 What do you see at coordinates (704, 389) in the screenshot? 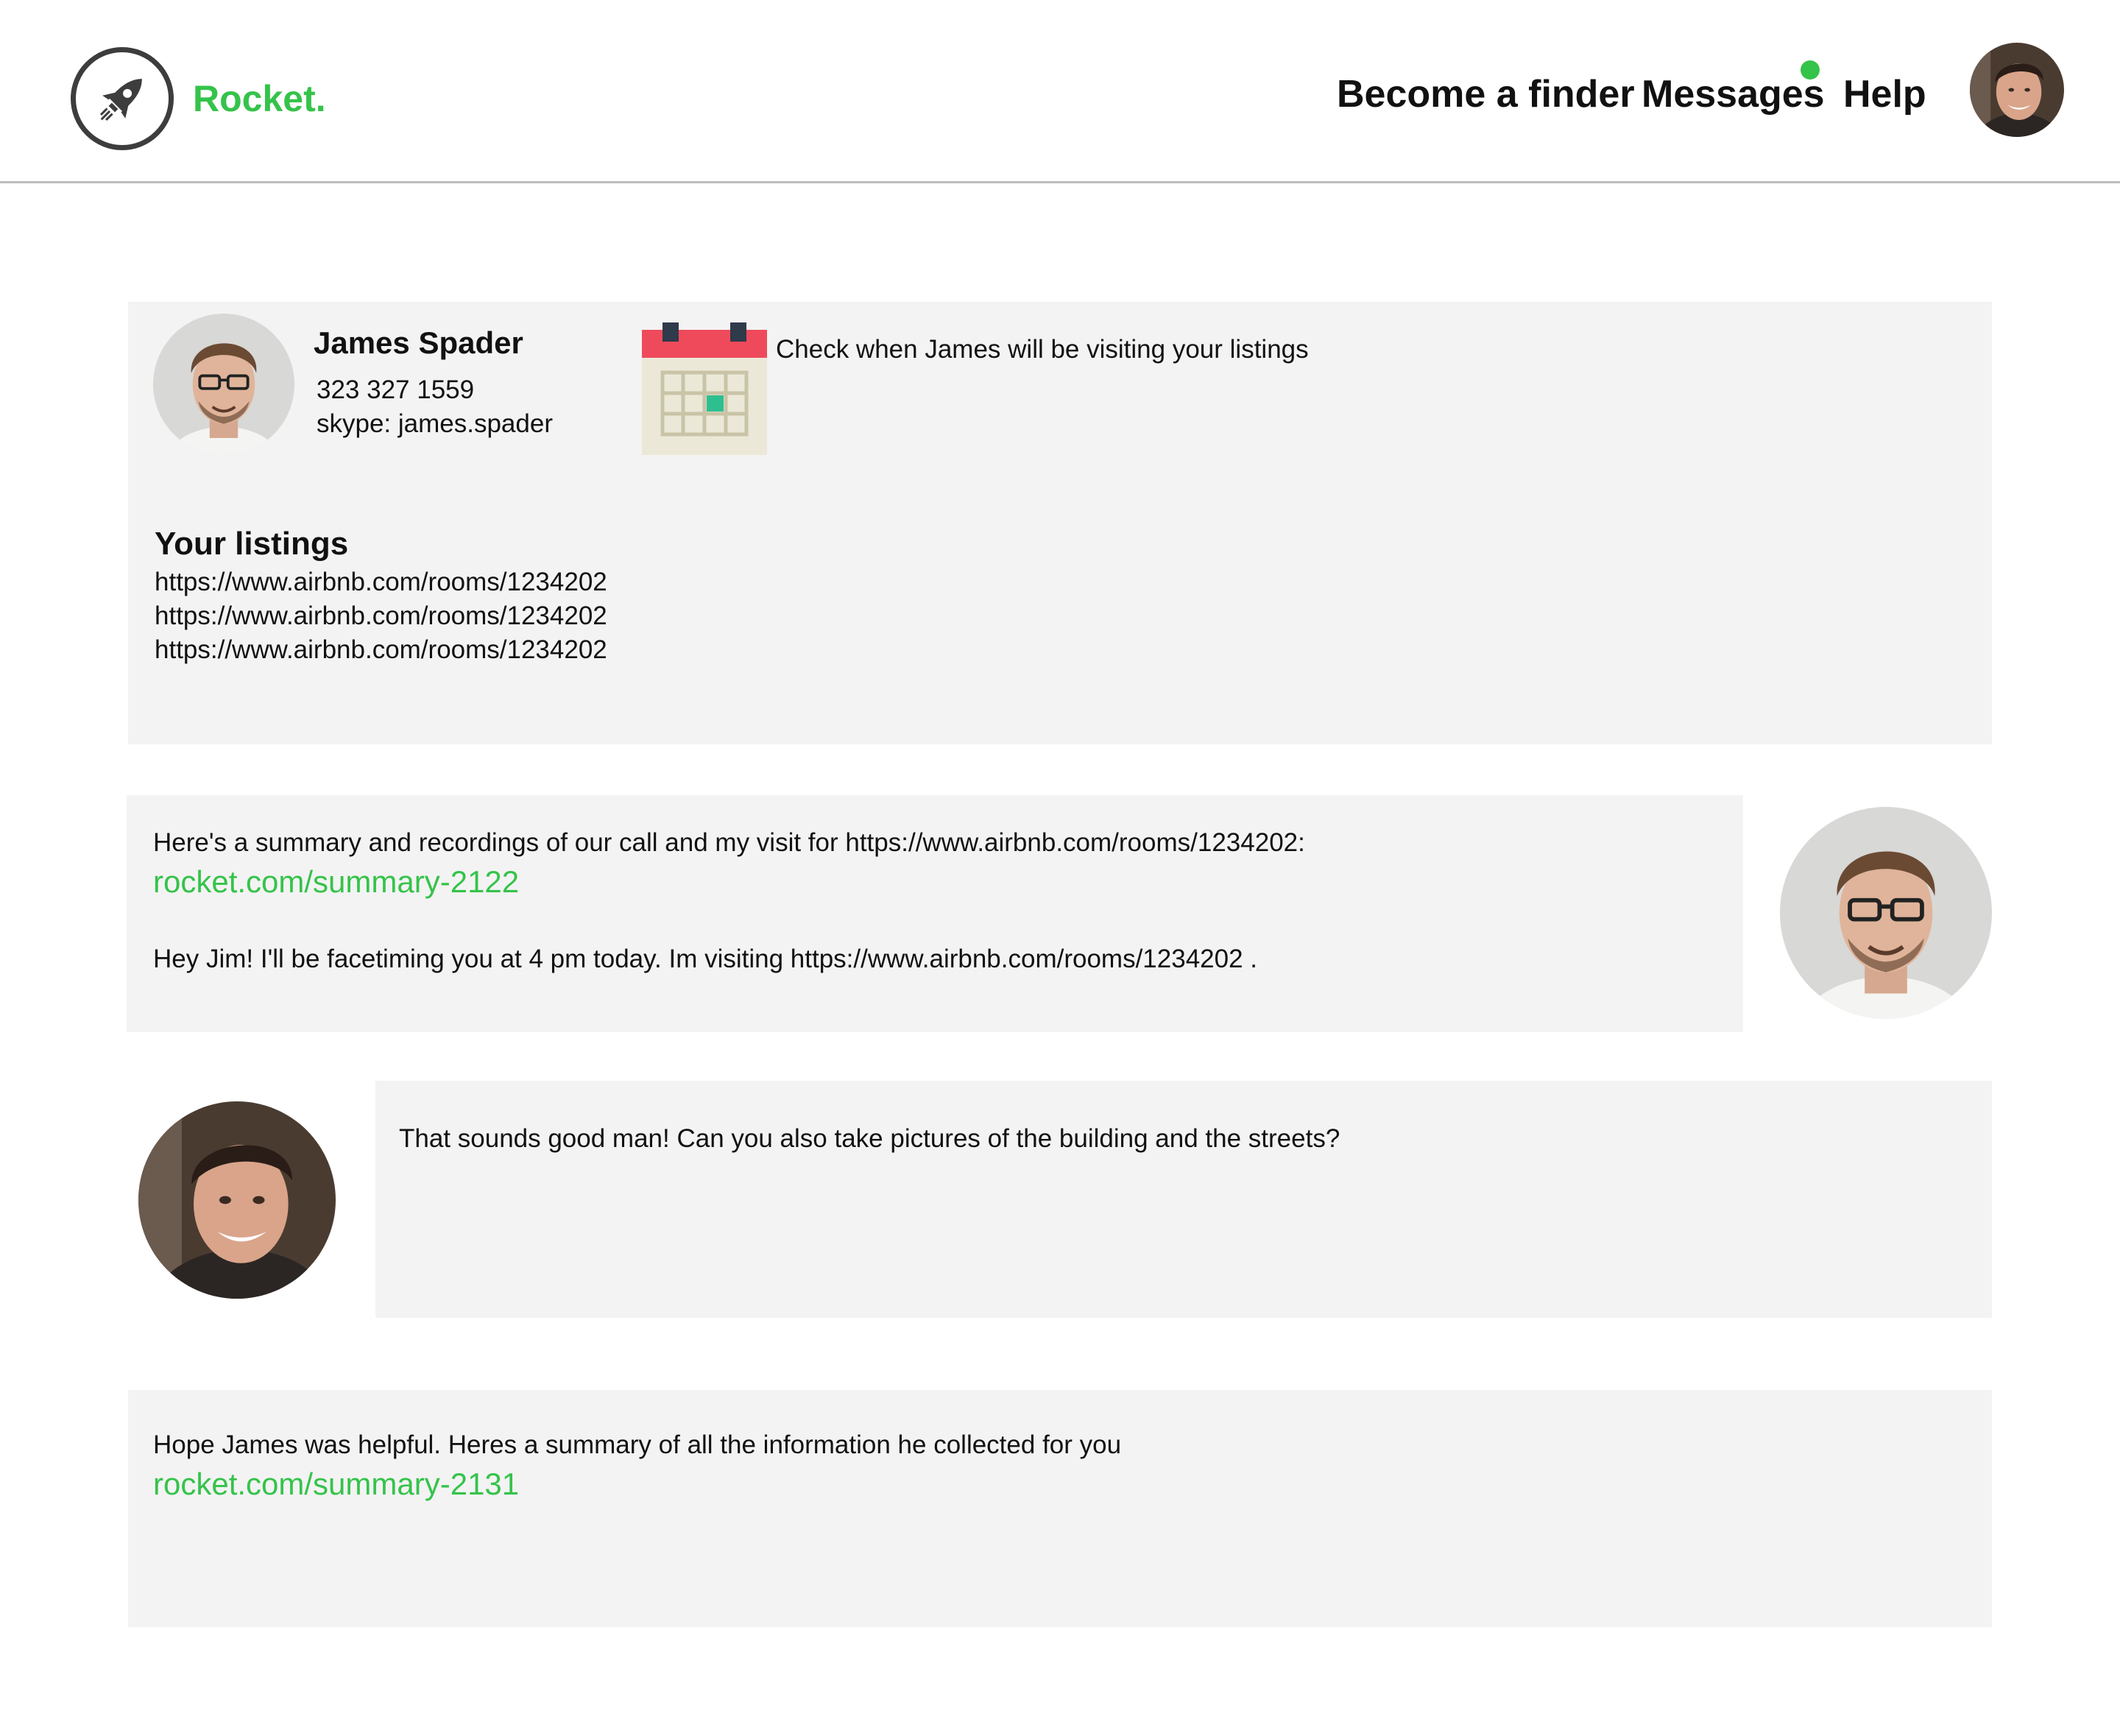
I see `calendar-icon` at bounding box center [704, 389].